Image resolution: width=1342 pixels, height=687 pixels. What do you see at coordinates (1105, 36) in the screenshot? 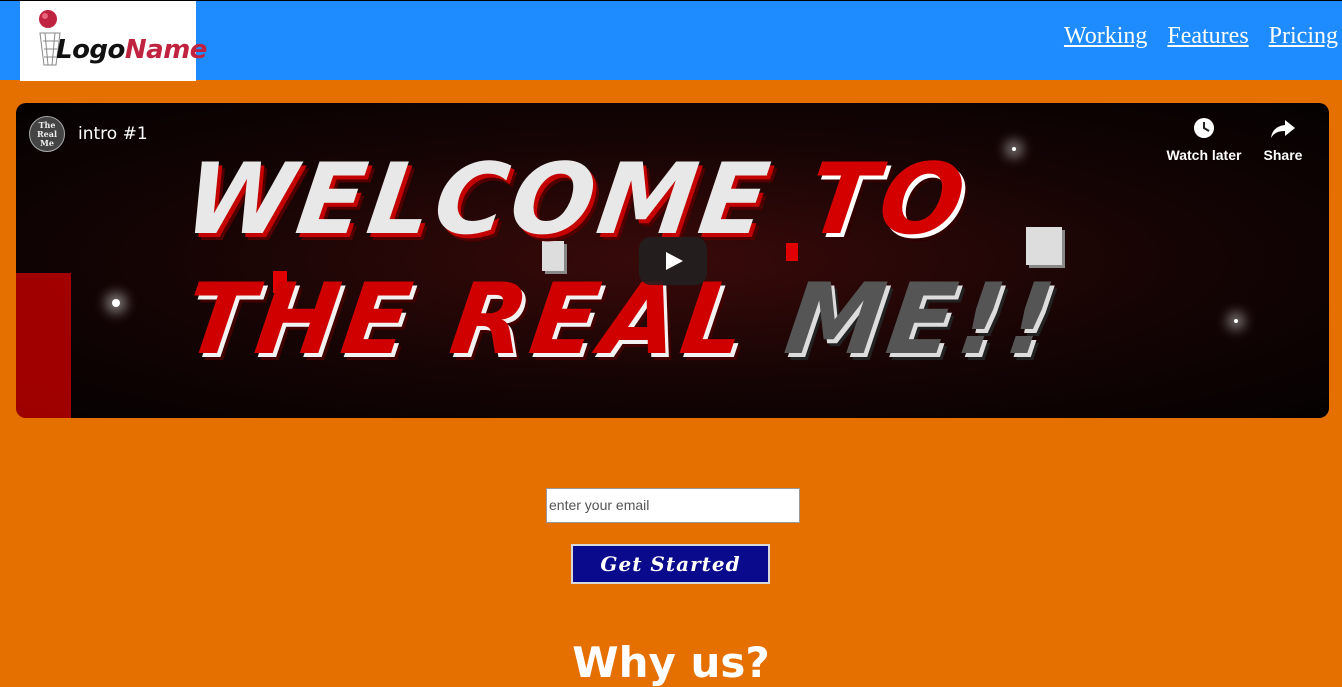
I see `nav-link-working: Working` at bounding box center [1105, 36].